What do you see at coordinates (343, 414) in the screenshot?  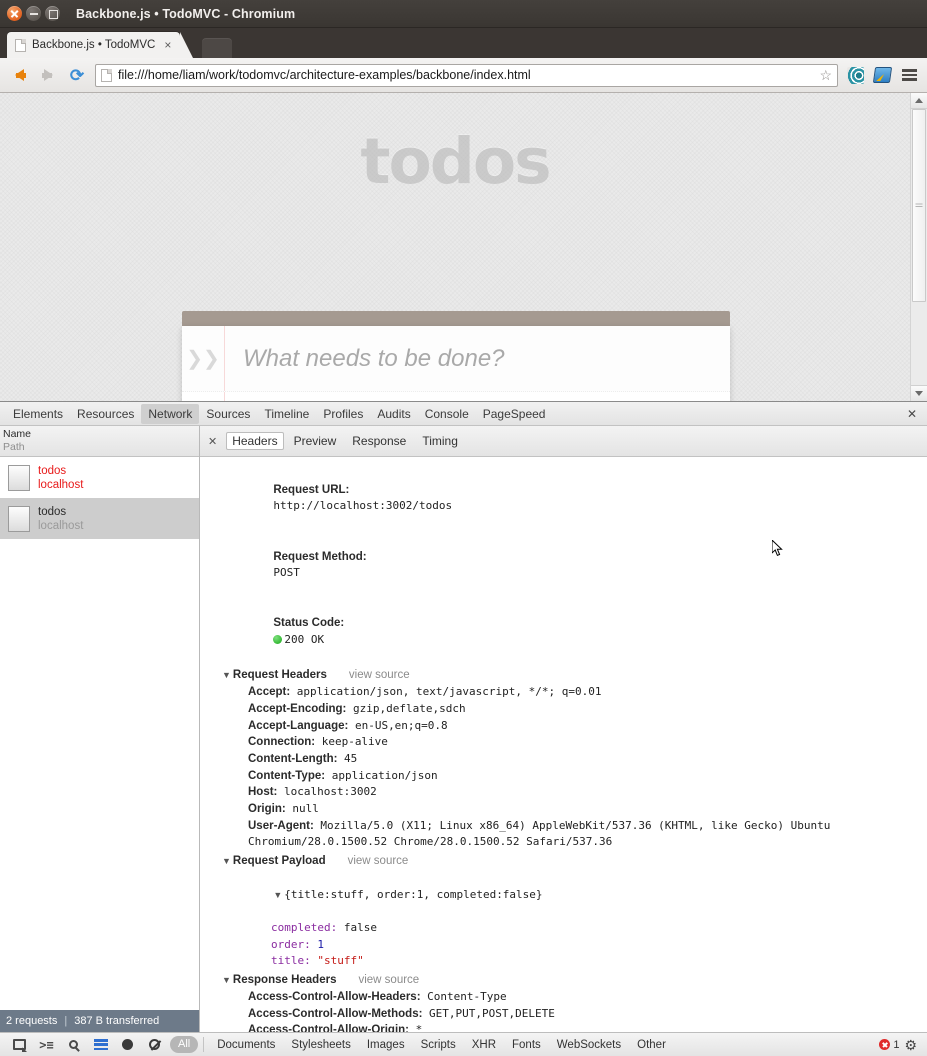 I see `tab-profiles: Profiles` at bounding box center [343, 414].